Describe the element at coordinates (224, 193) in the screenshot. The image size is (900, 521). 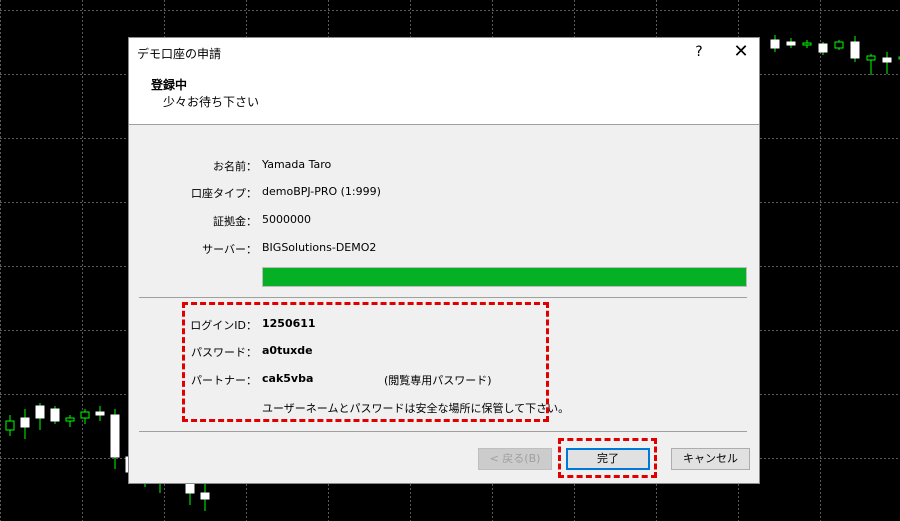
I see `account-type-label: 口座タイプ：` at that location.